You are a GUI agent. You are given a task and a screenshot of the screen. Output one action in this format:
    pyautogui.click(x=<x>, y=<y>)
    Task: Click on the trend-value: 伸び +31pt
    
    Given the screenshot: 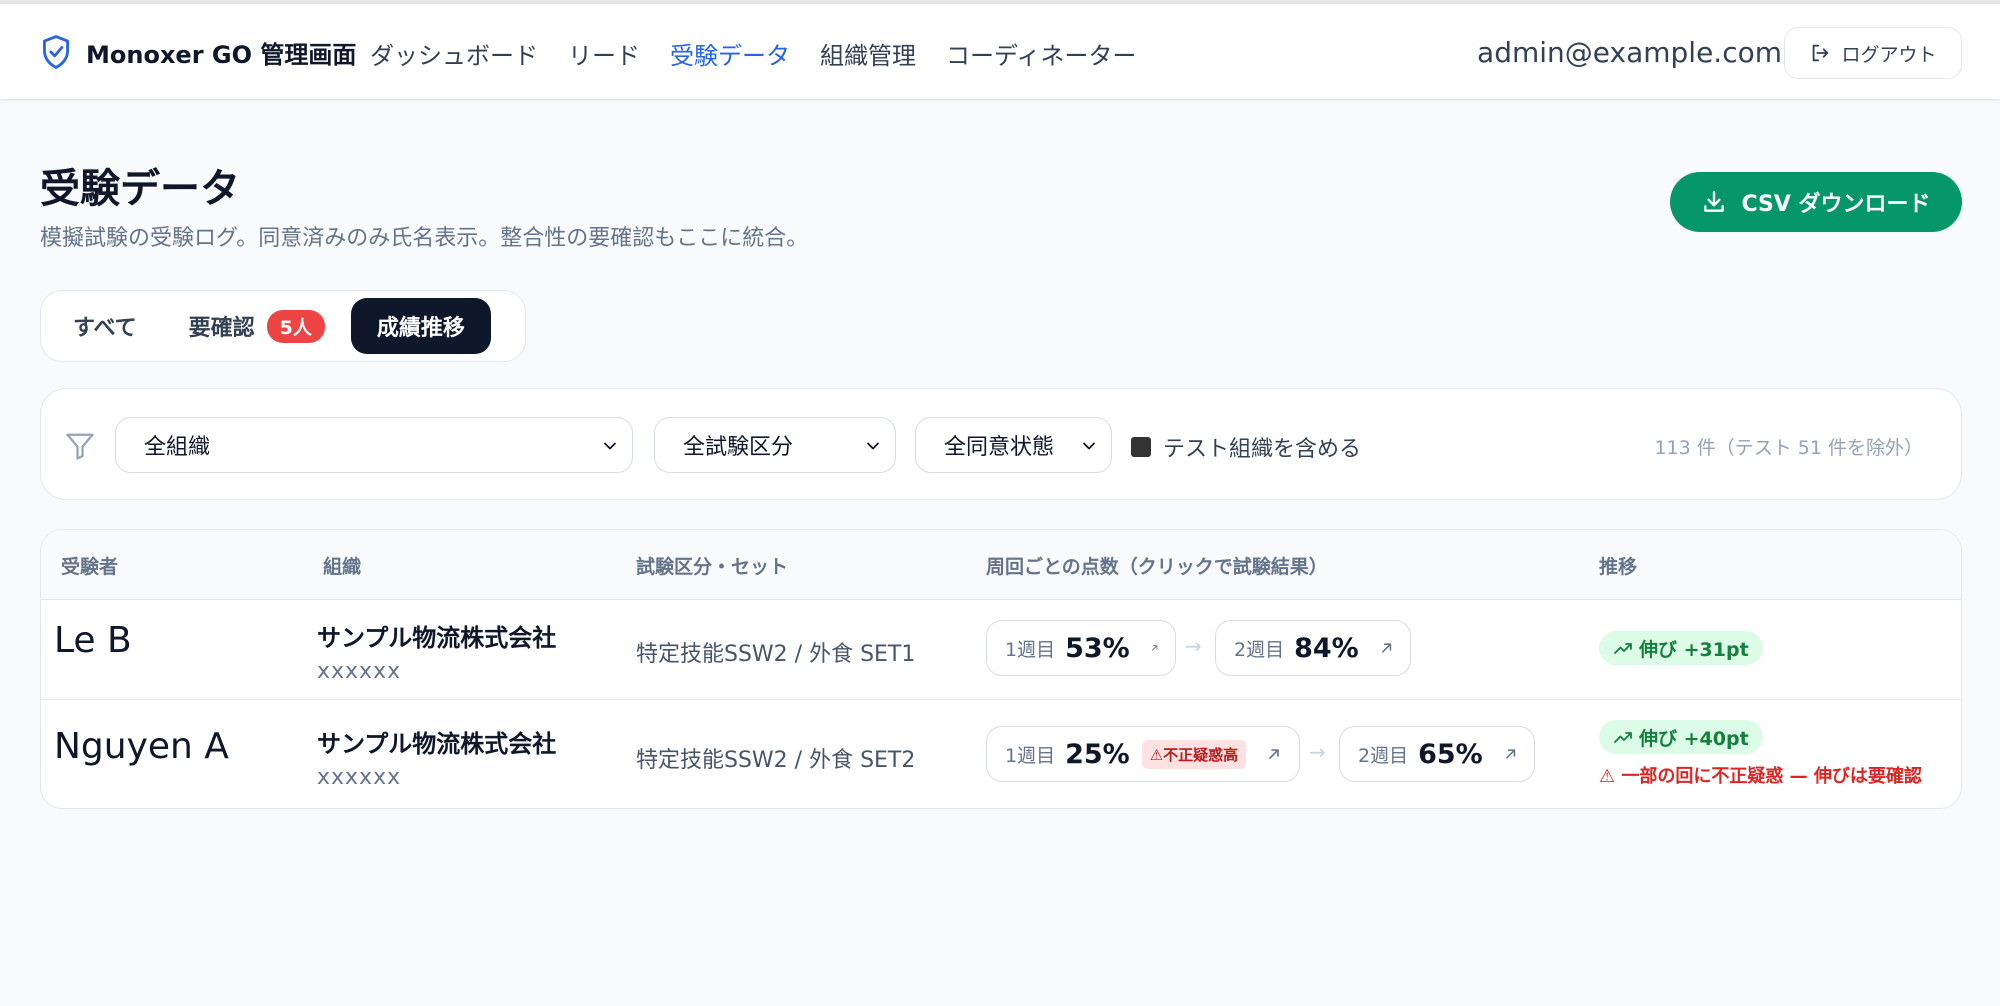 What is the action you would take?
    pyautogui.click(x=1694, y=649)
    